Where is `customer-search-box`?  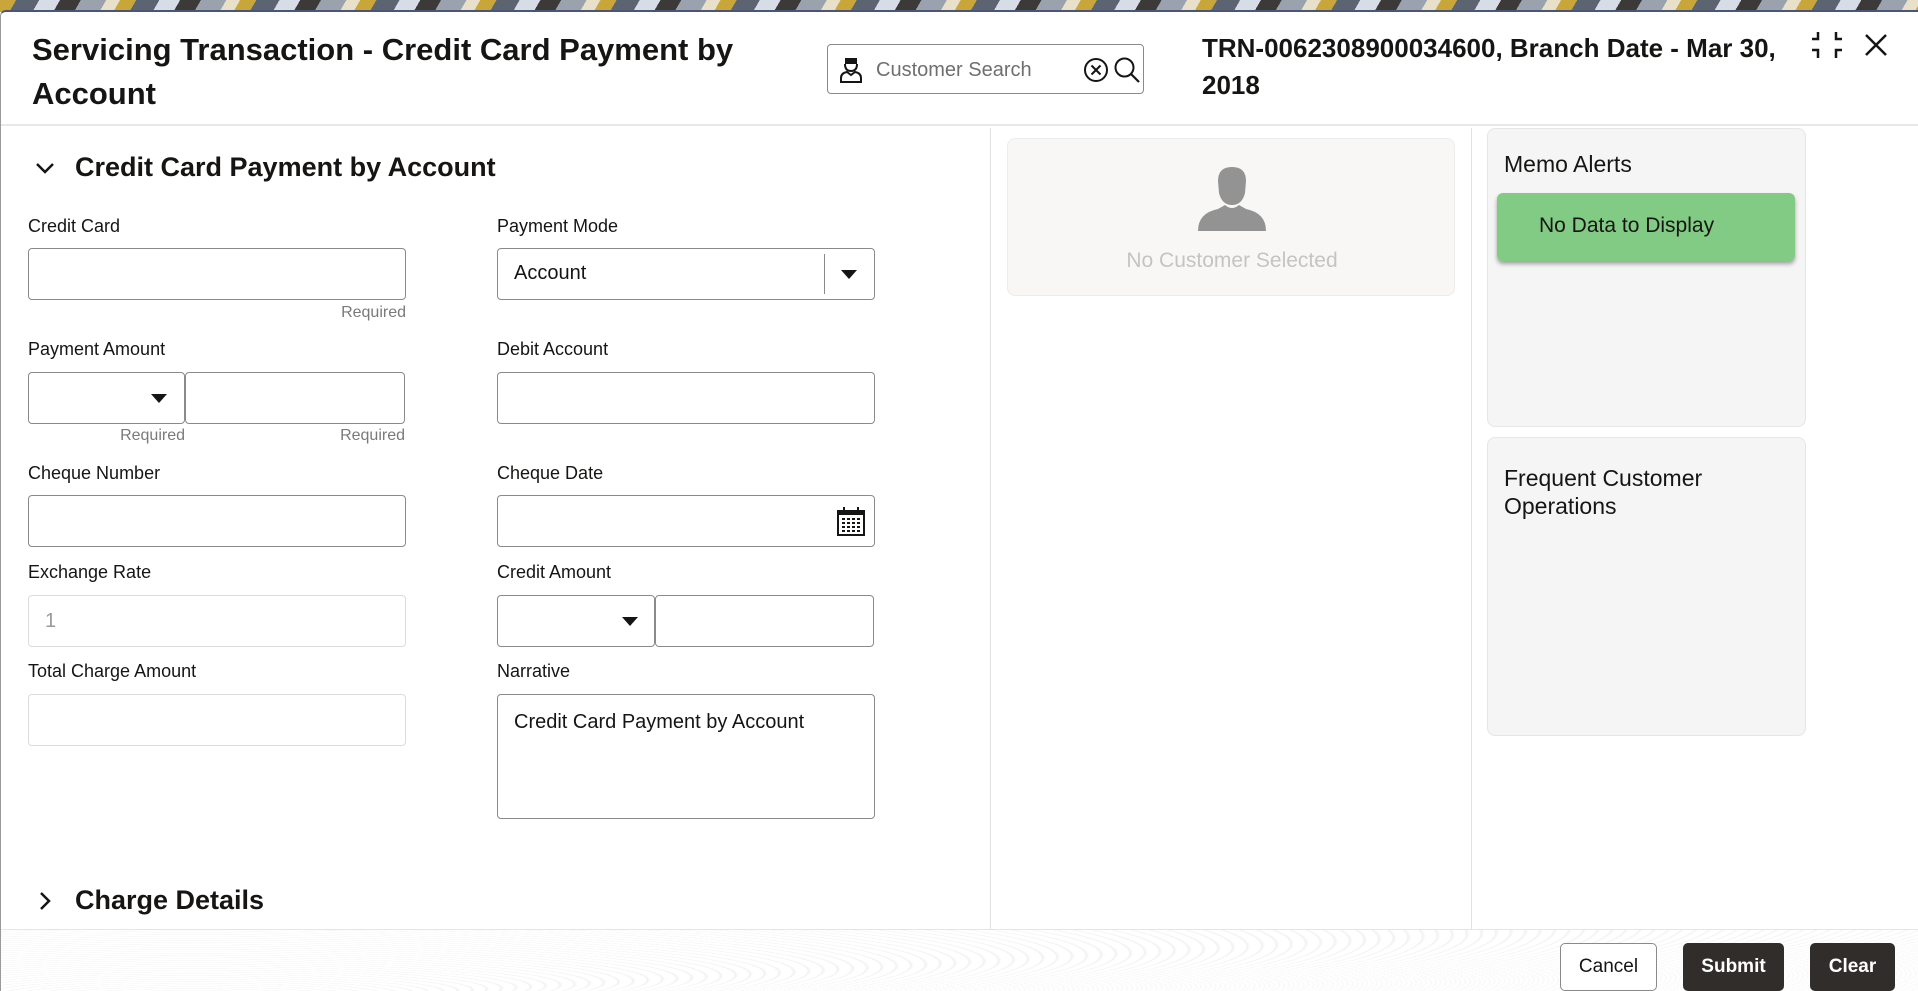 customer-search-box is located at coordinates (985, 69).